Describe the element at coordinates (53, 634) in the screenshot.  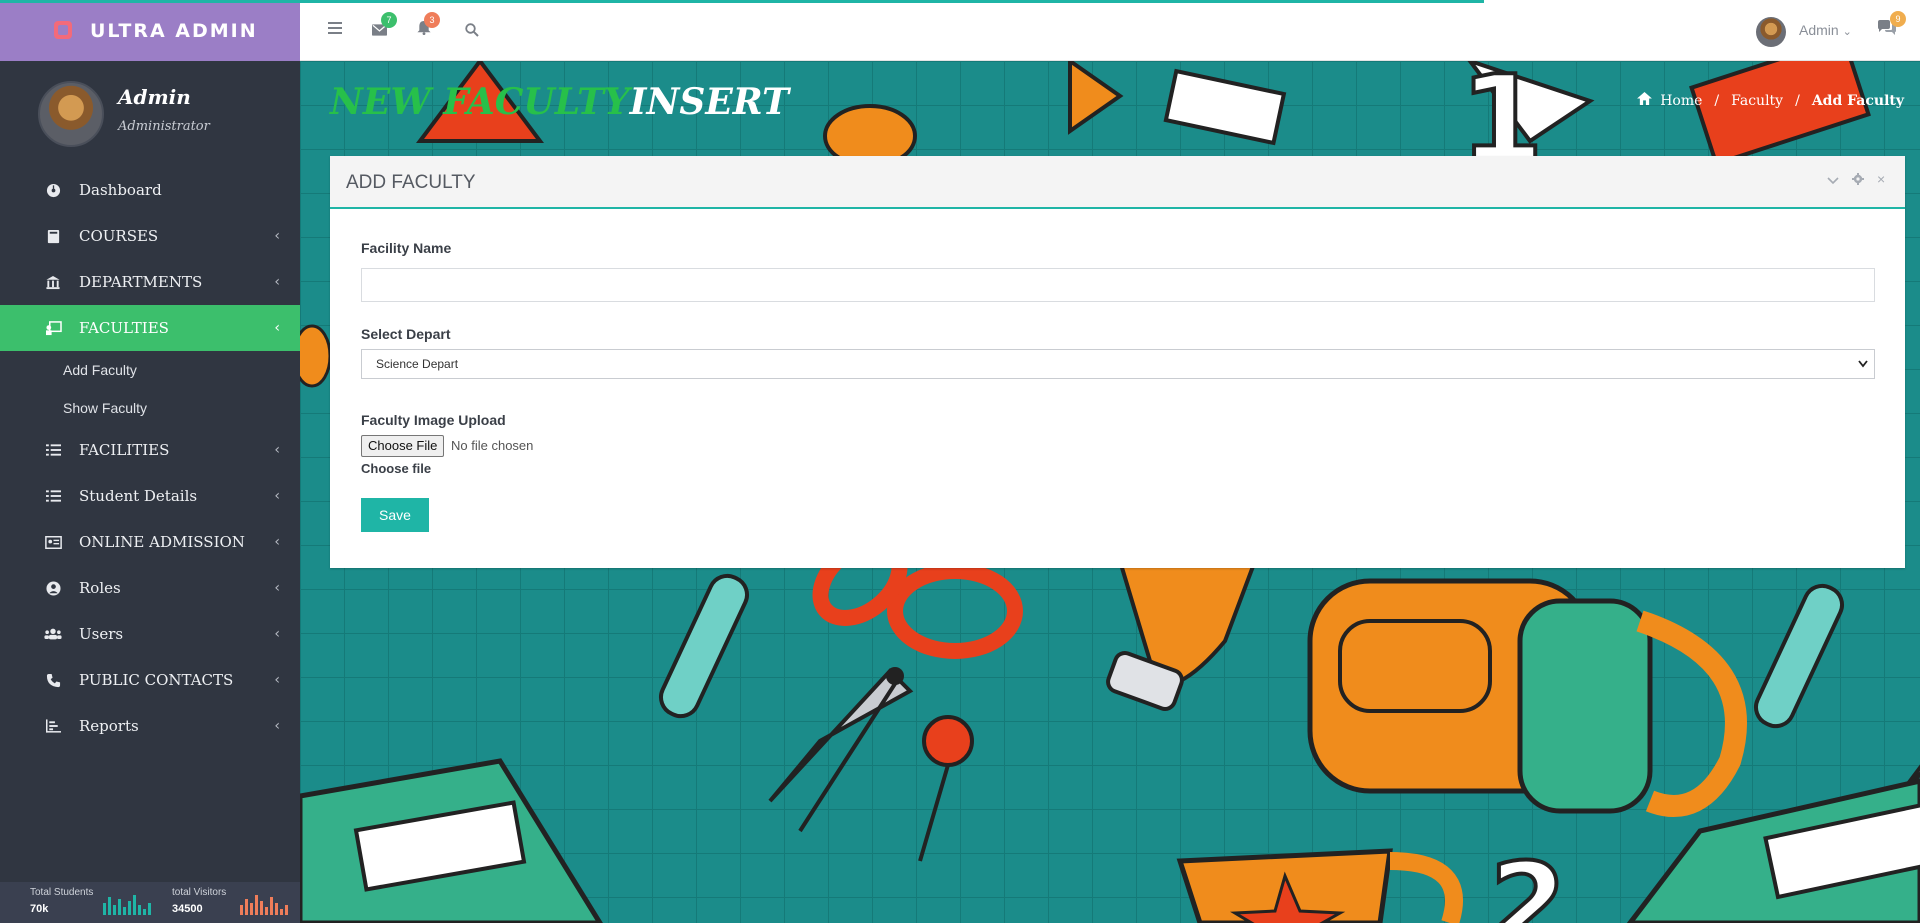
I see `users-icon` at that location.